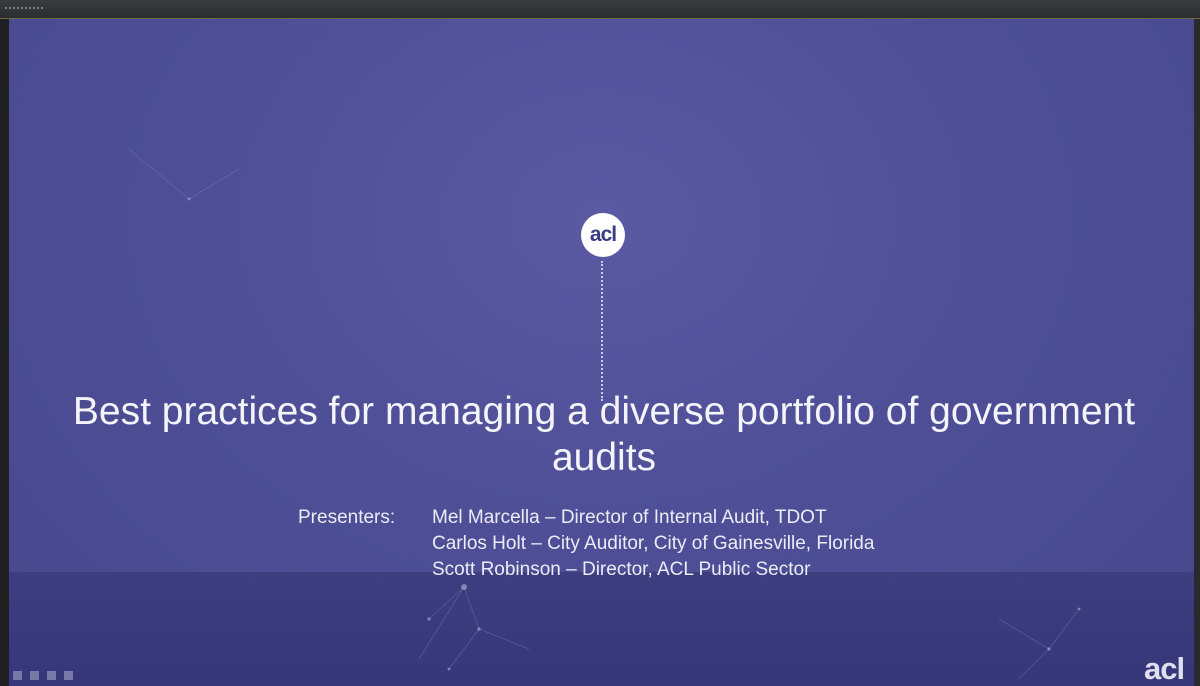  Describe the element at coordinates (17, 675) in the screenshot. I see `pointer-icon` at that location.